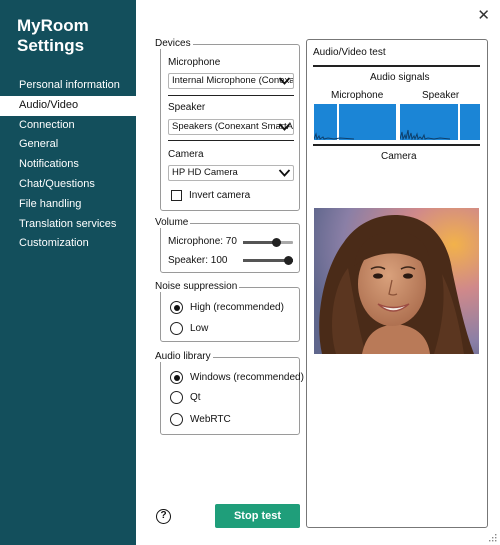 This screenshot has height=545, width=500. What do you see at coordinates (205, 172) in the screenshot?
I see `camera-select-value: HP HD Camera` at bounding box center [205, 172].